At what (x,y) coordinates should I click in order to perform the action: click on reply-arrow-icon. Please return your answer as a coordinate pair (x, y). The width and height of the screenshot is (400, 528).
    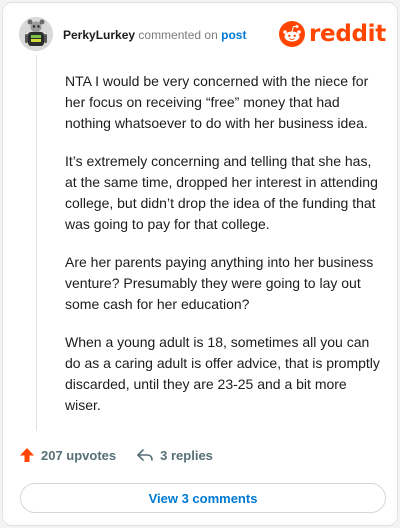
    Looking at the image, I should click on (145, 455).